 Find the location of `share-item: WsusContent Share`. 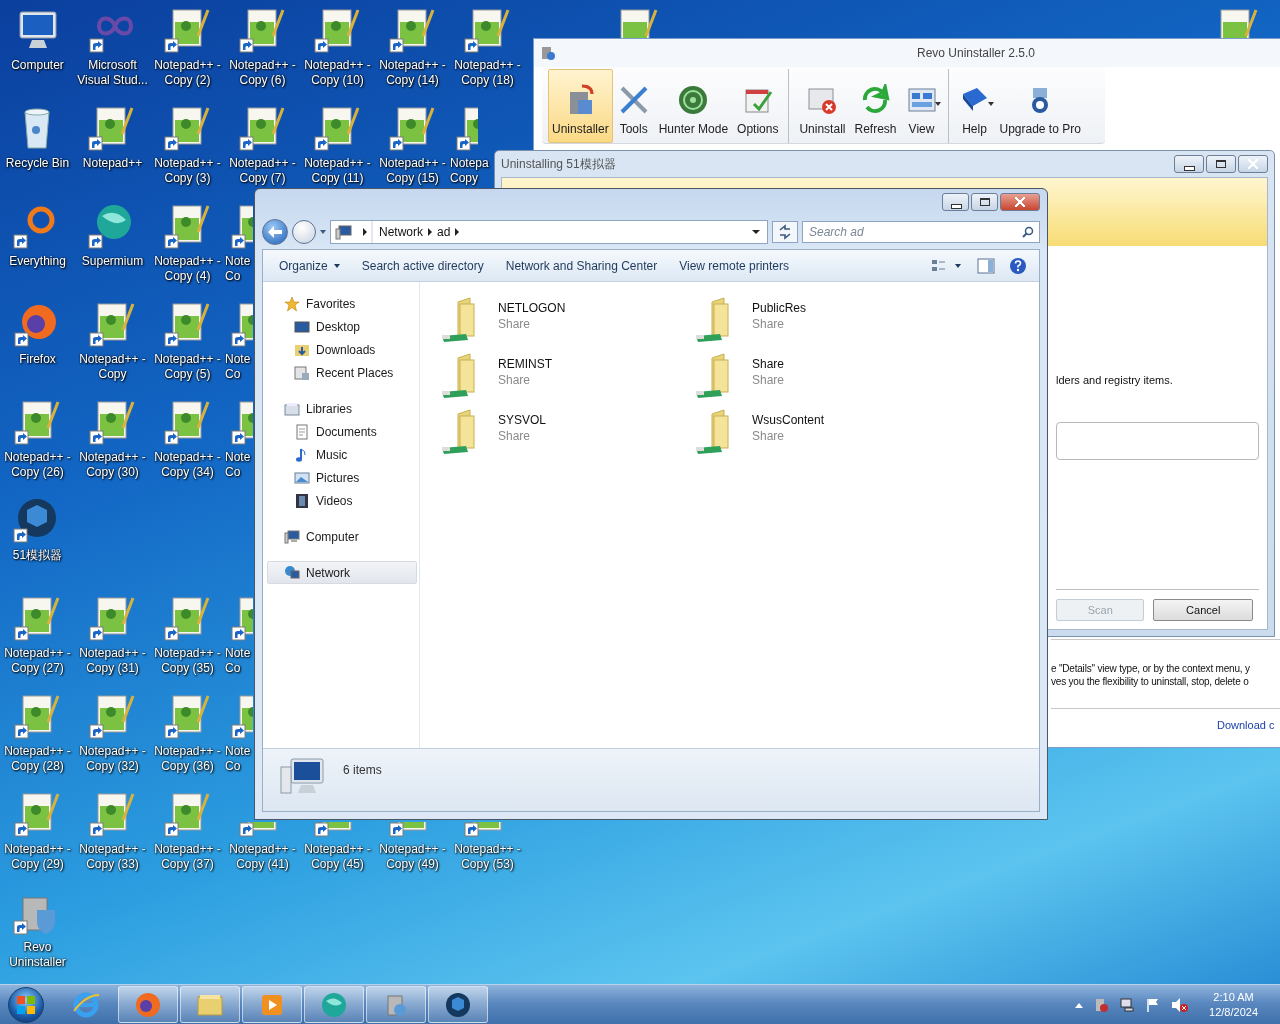

share-item: WsusContent Share is located at coordinates (821, 434).